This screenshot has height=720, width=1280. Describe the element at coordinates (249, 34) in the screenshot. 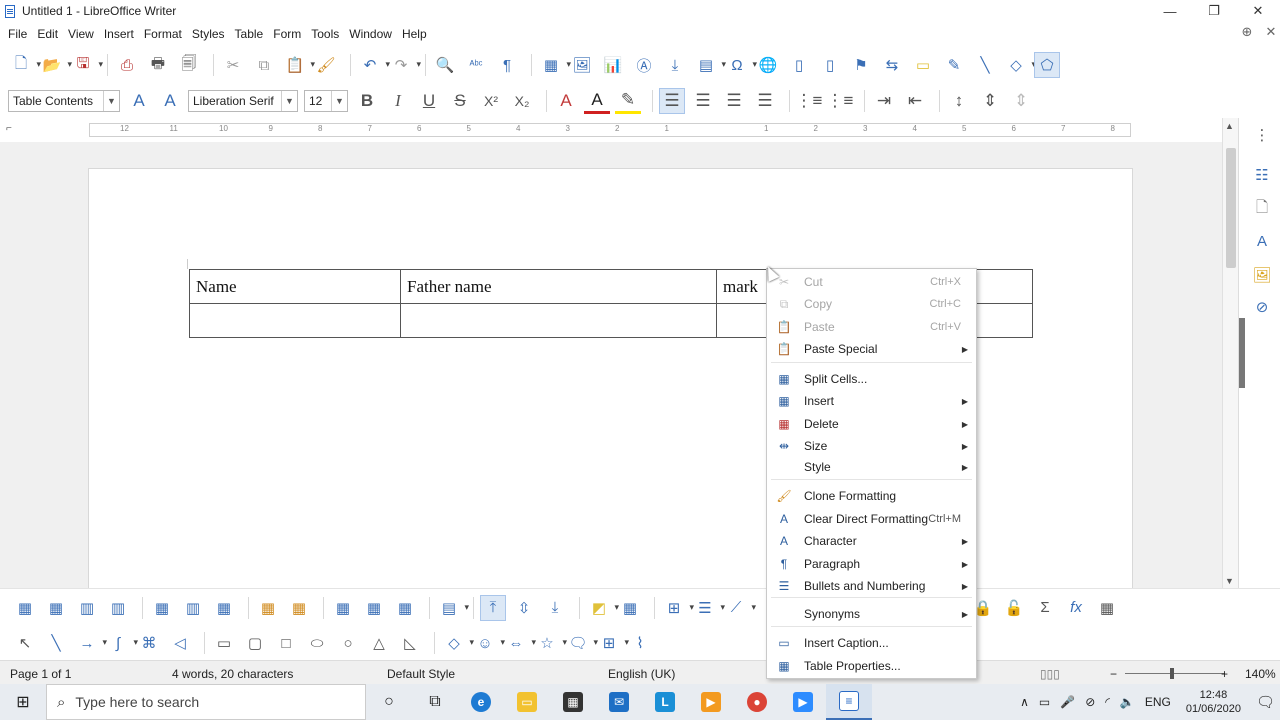

I see `menu-table: Table` at that location.